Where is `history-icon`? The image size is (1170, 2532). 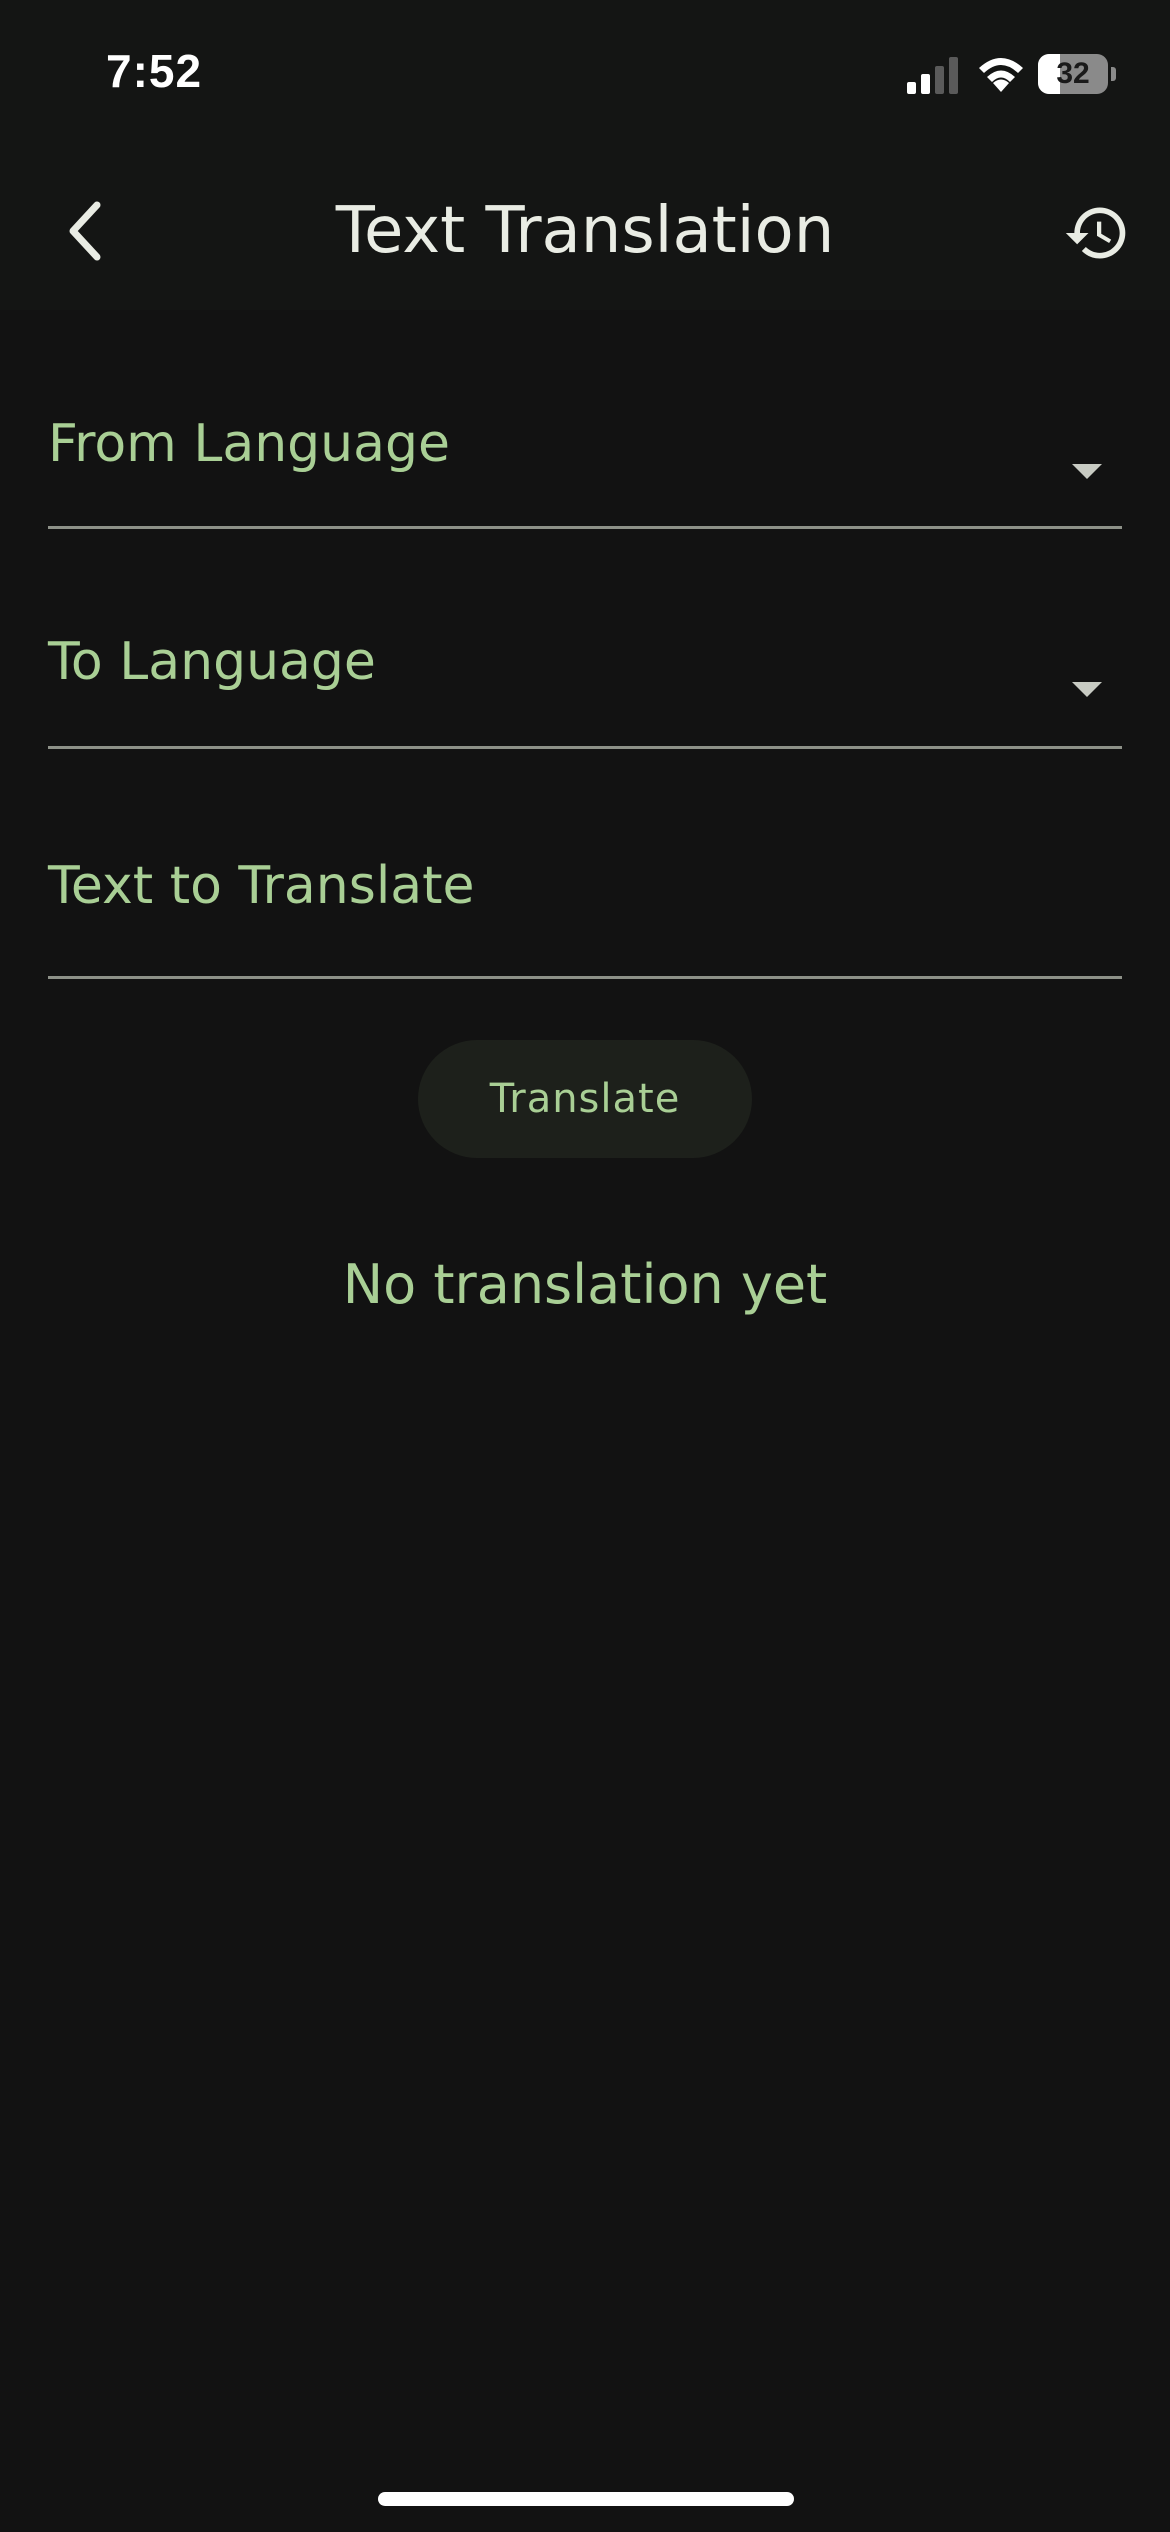 history-icon is located at coordinates (1095, 233).